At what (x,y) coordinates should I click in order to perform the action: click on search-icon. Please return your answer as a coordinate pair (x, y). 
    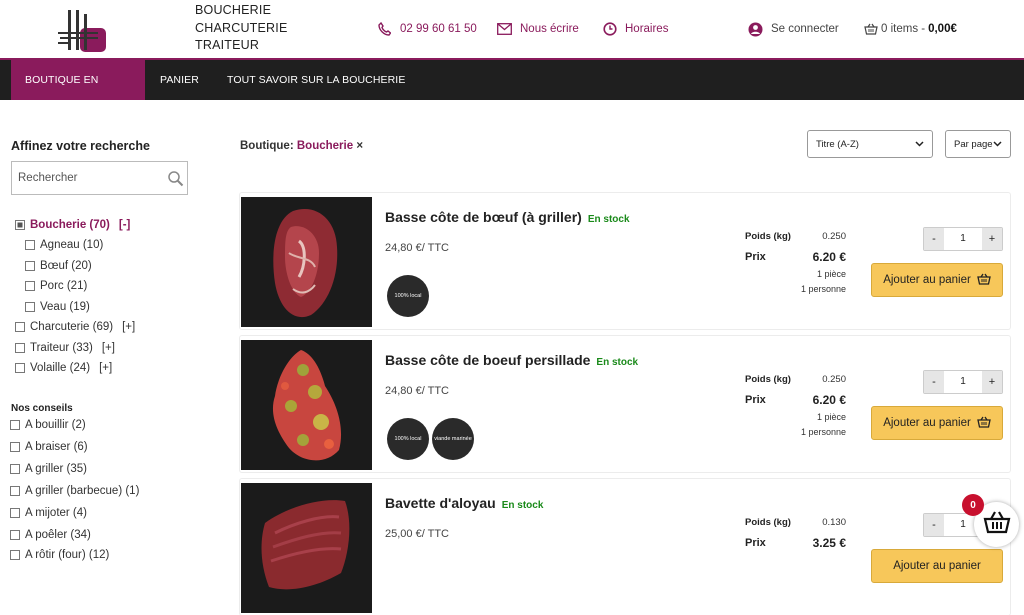
    Looking at the image, I should click on (175, 181).